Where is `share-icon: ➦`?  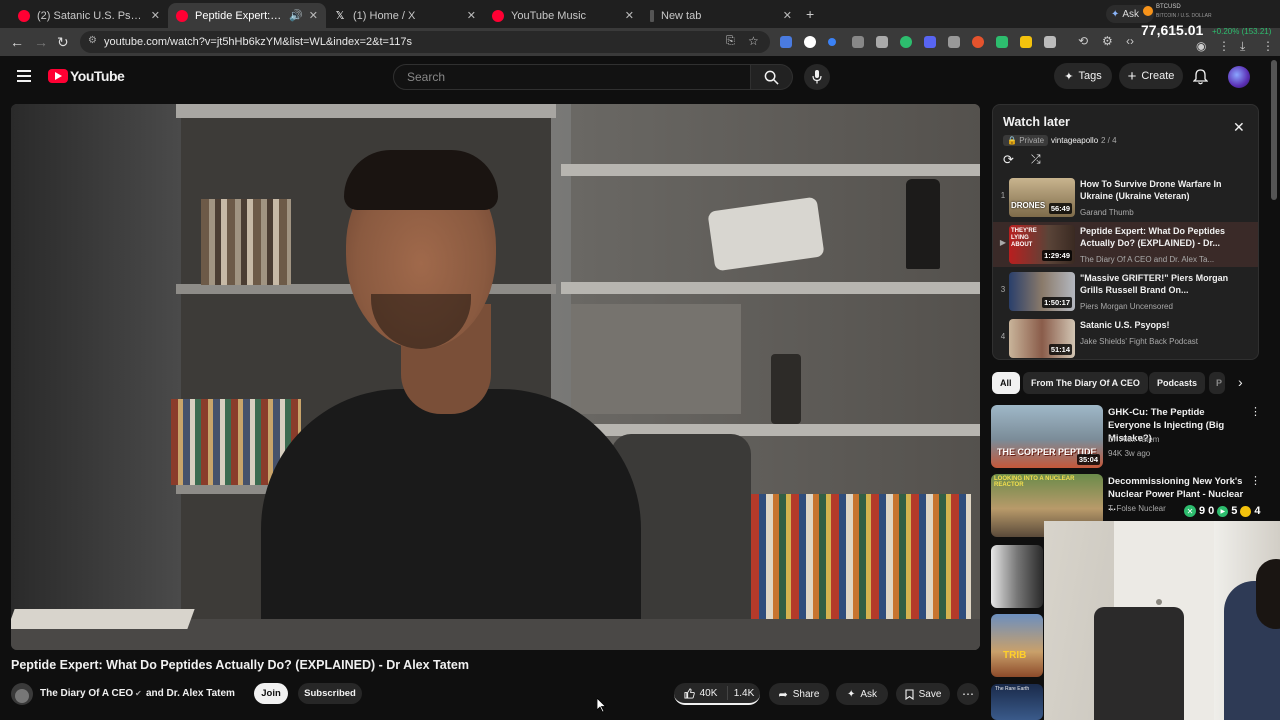 share-icon: ➦ is located at coordinates (783, 694).